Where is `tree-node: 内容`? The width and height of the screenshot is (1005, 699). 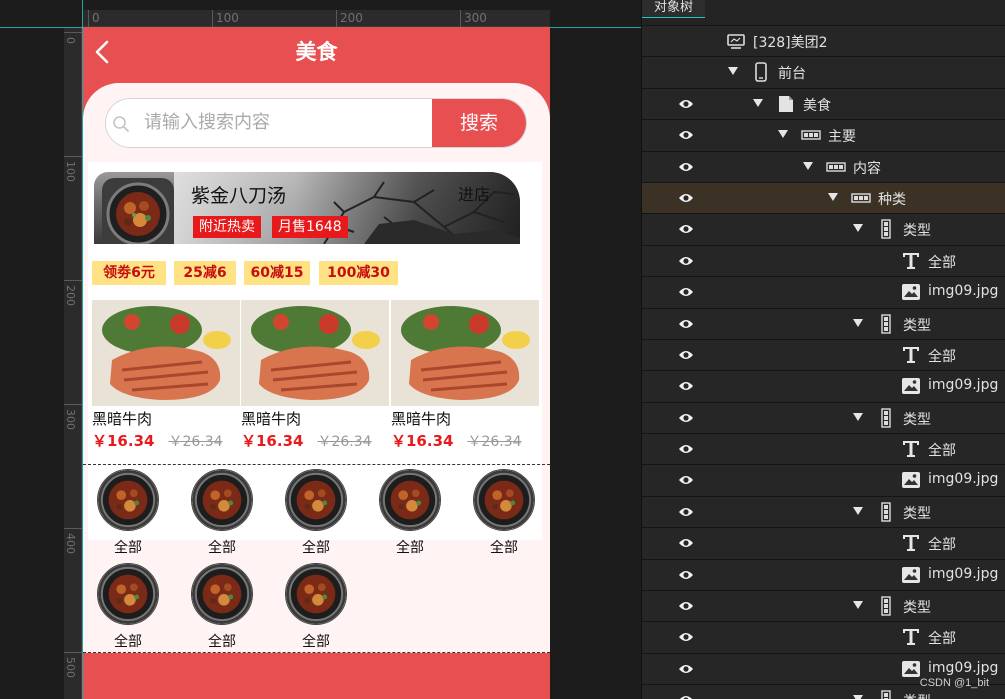
tree-node: 内容 is located at coordinates (823, 167).